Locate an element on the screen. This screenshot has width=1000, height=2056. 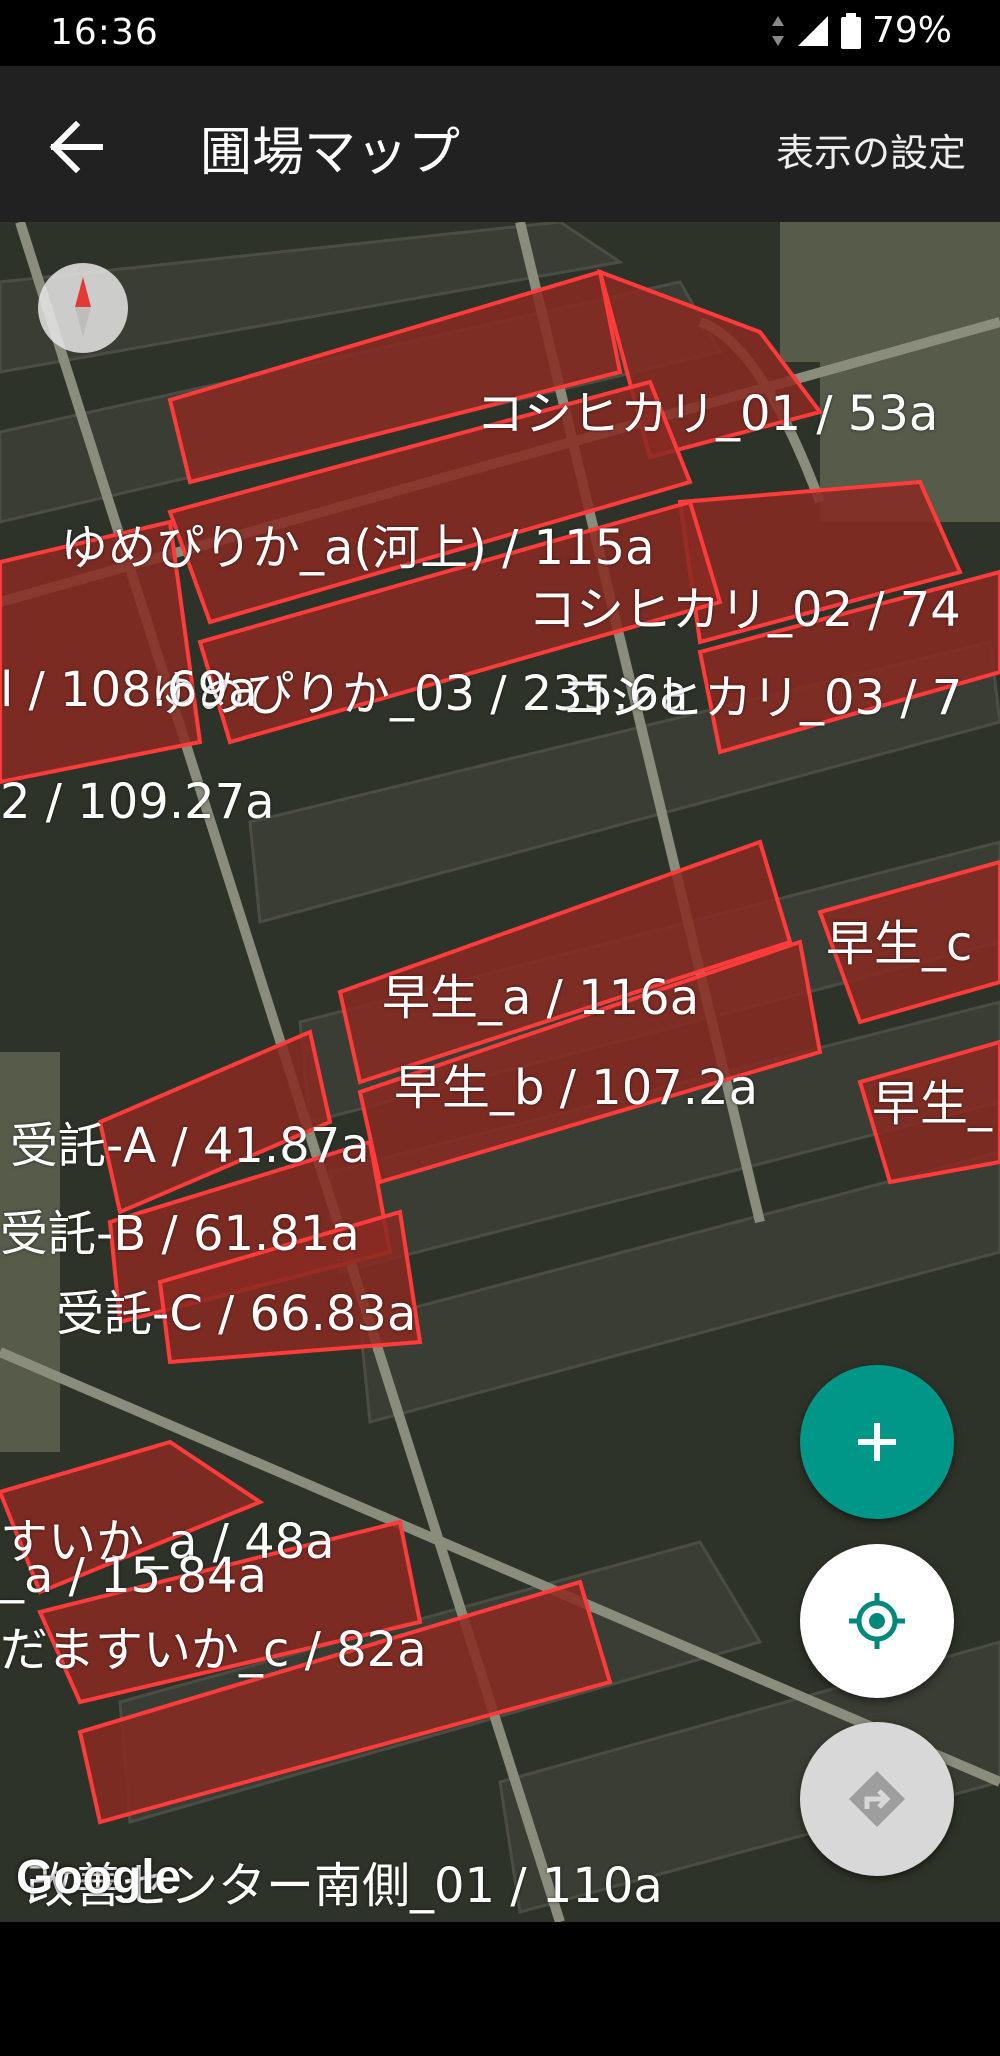
directions-icon is located at coordinates (877, 1799).